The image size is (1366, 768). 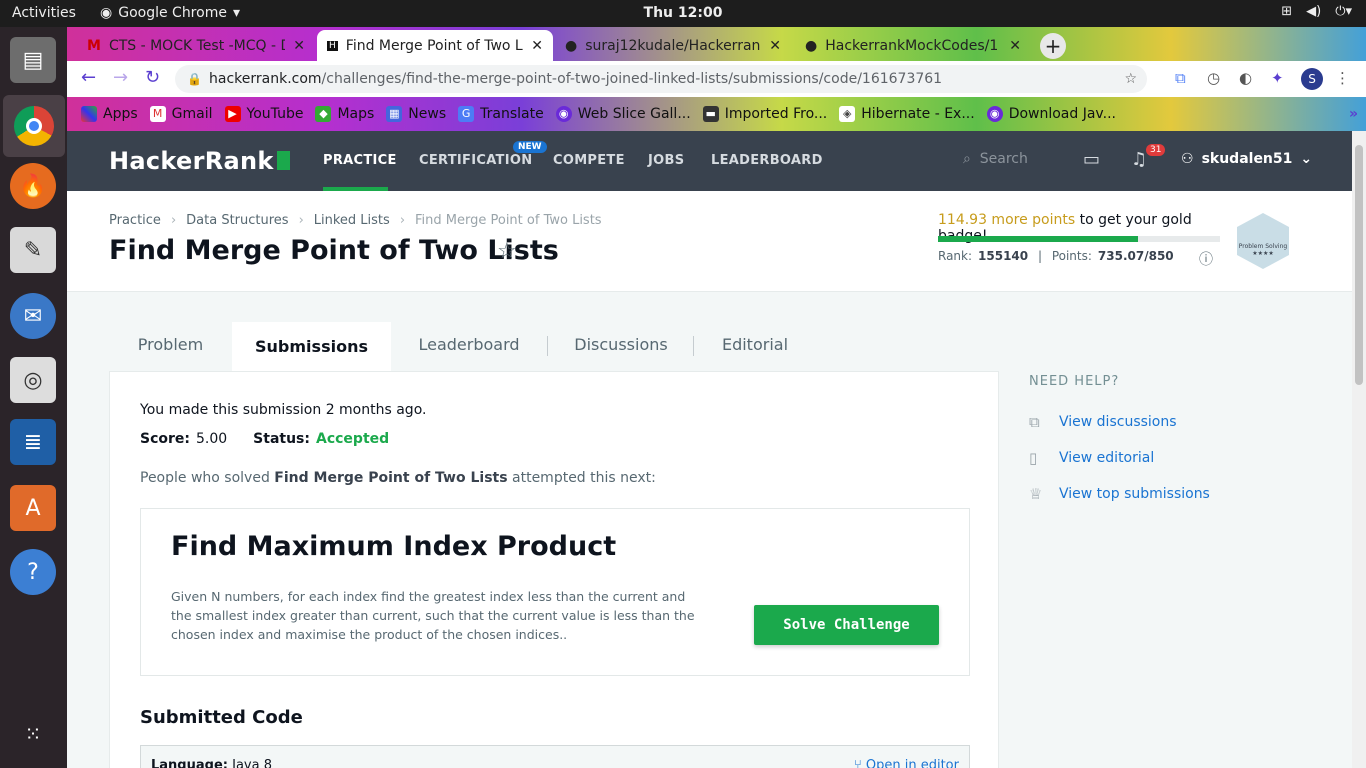 I want to click on software-icon: A, so click(x=33, y=508).